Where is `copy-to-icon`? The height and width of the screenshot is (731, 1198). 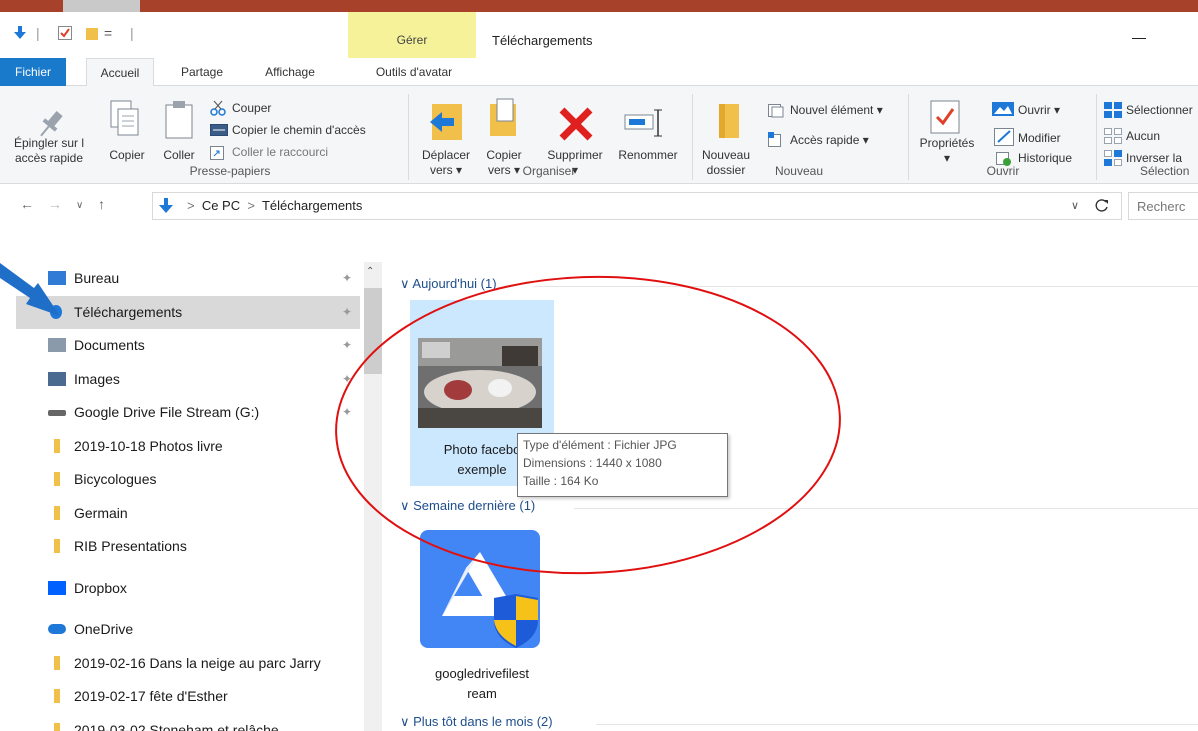 copy-to-icon is located at coordinates (503, 118).